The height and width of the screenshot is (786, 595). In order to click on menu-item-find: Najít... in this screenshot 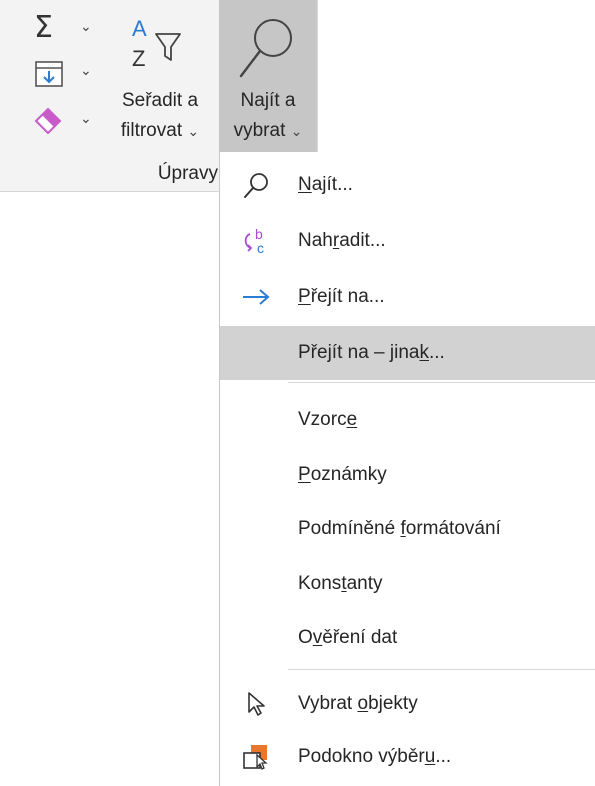, I will do `click(407, 185)`.